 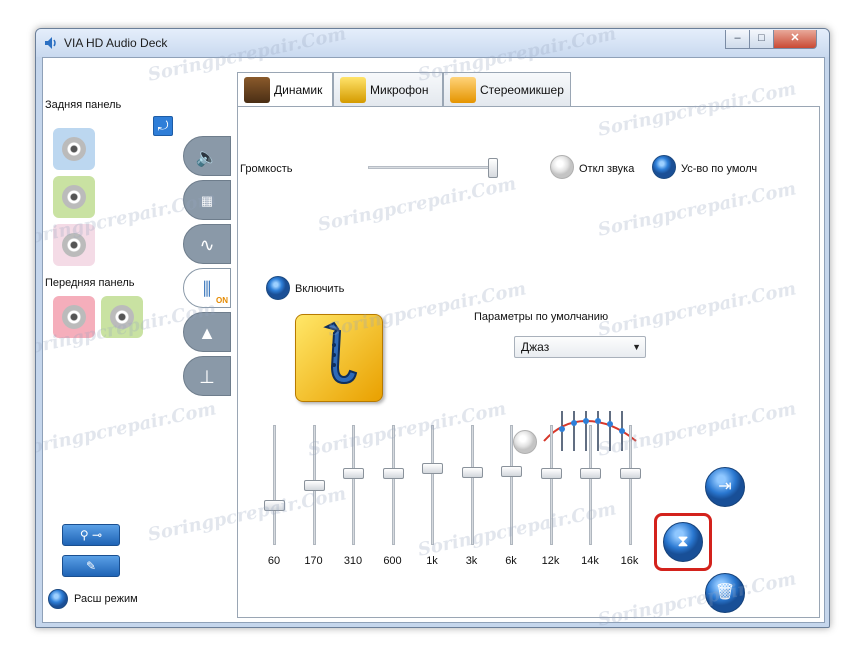 I want to click on save-preset-button: ⇥, so click(x=725, y=487).